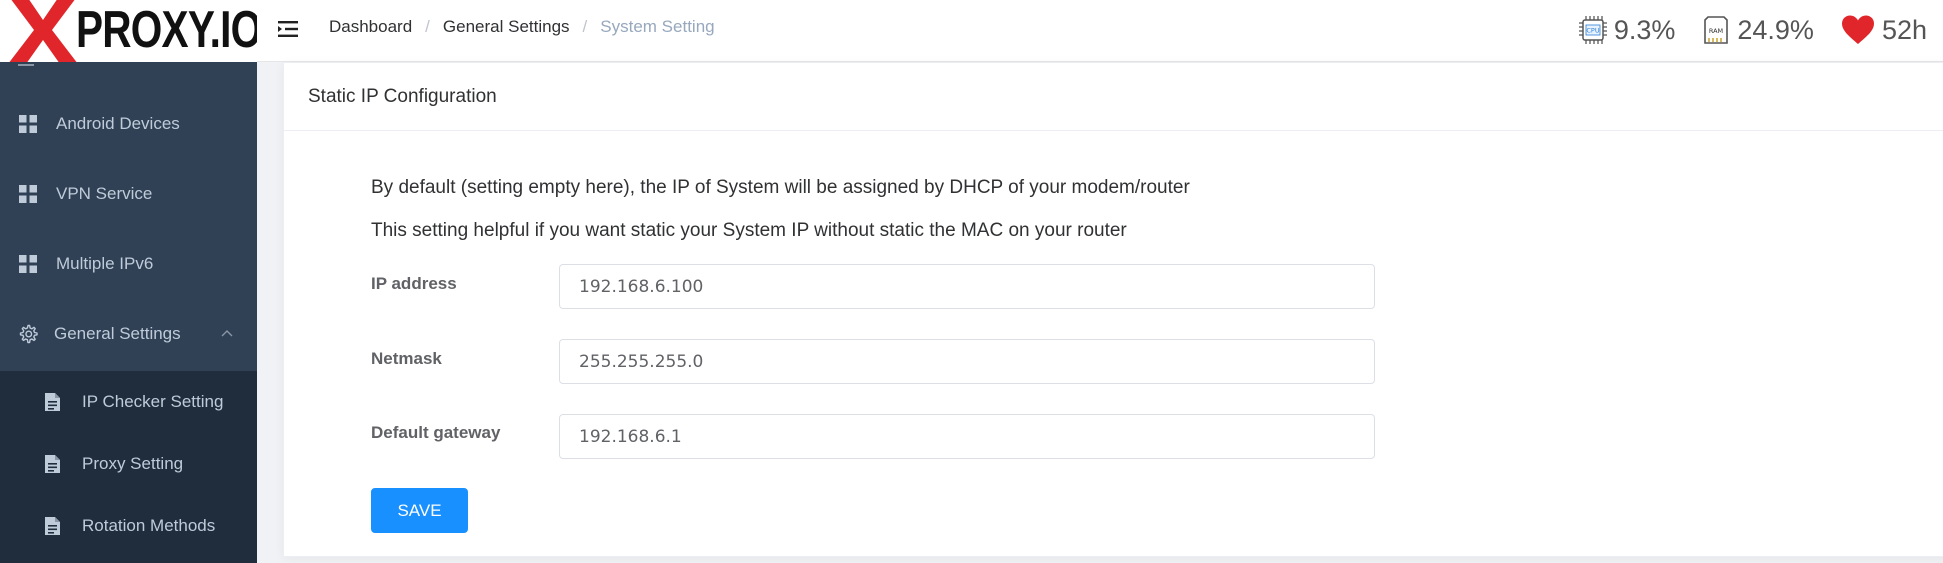 The image size is (1943, 563). Describe the element at coordinates (118, 123) in the screenshot. I see `sidebar-item-label: Android Devices` at that location.